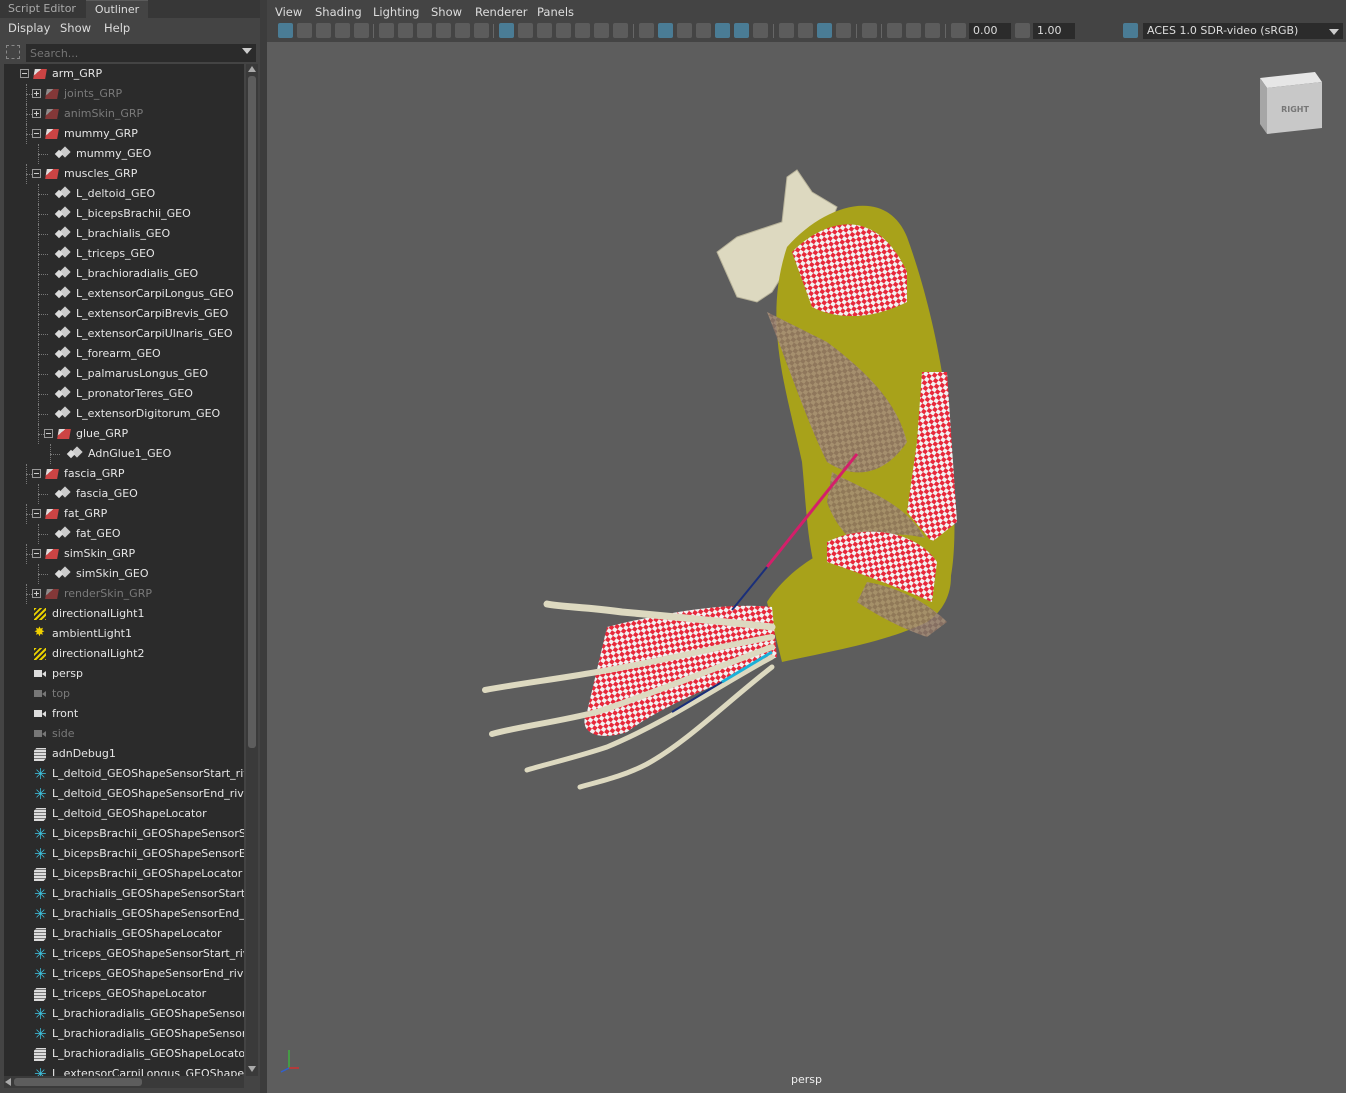  I want to click on ambient-occlusion-icon, so click(786, 30).